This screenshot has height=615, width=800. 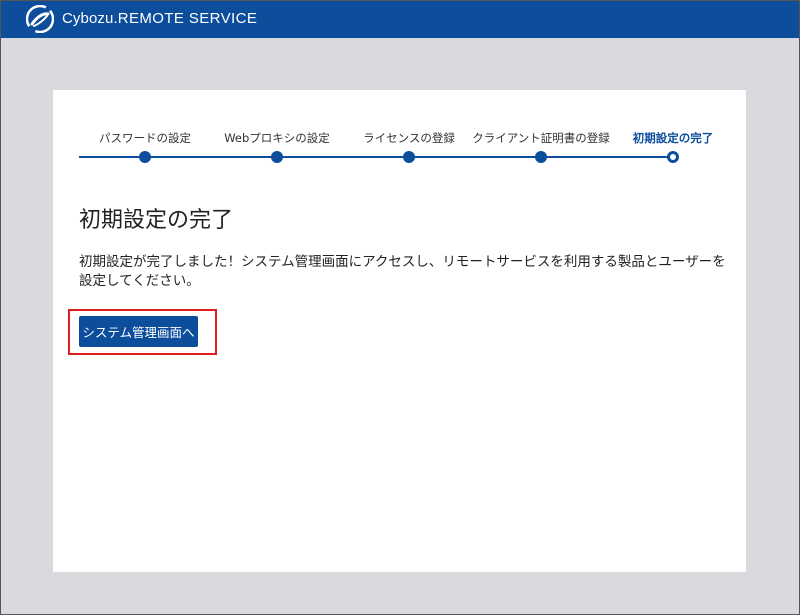 What do you see at coordinates (400, 19) in the screenshot?
I see `app-header: Cybozu.REMOTE SERVICE` at bounding box center [400, 19].